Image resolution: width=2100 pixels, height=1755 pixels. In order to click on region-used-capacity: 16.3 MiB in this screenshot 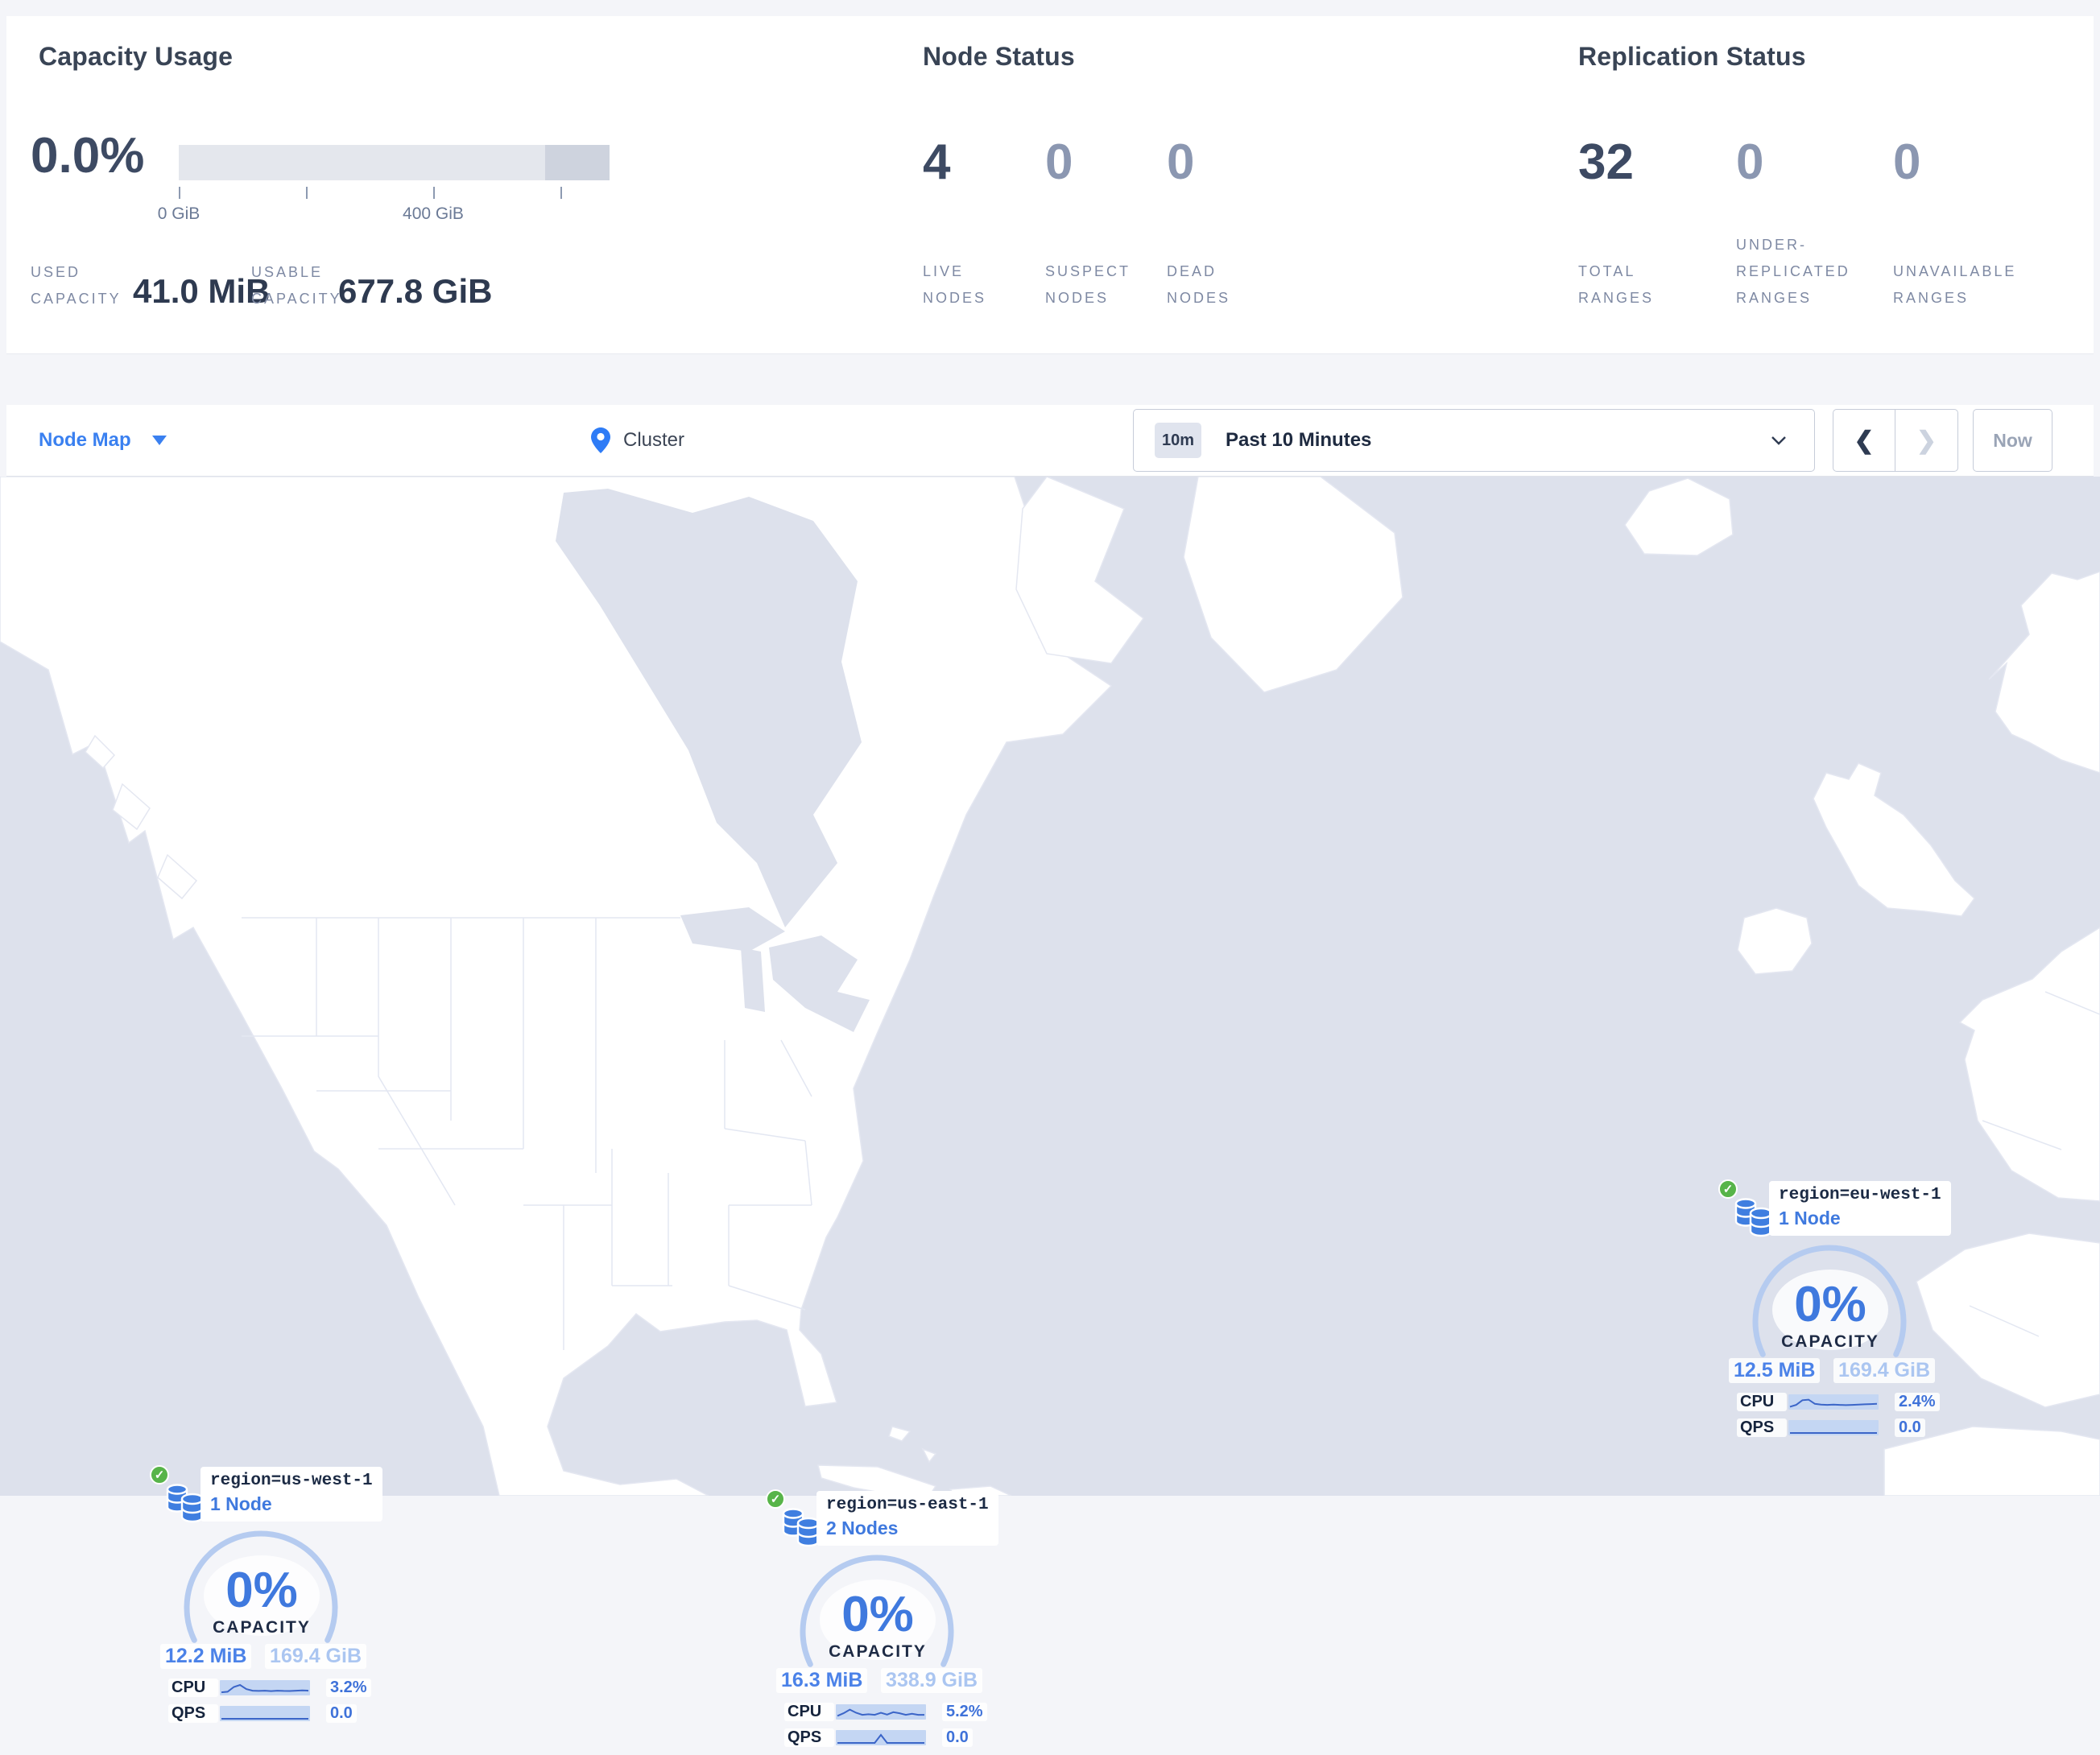, I will do `click(822, 1681)`.